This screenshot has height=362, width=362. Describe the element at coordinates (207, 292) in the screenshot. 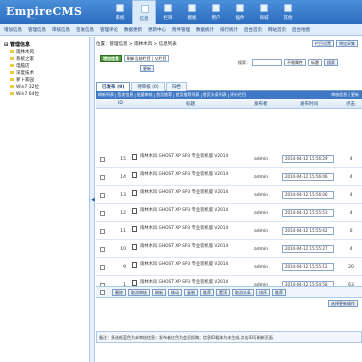

I see `recommend-button: 推荐` at that location.